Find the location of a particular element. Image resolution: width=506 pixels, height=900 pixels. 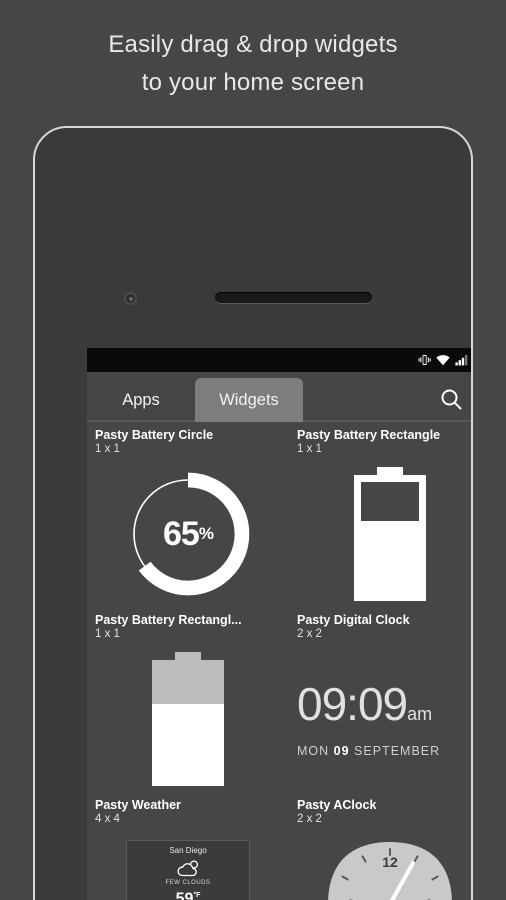

weather-temp-value: 59 is located at coordinates (184, 895).